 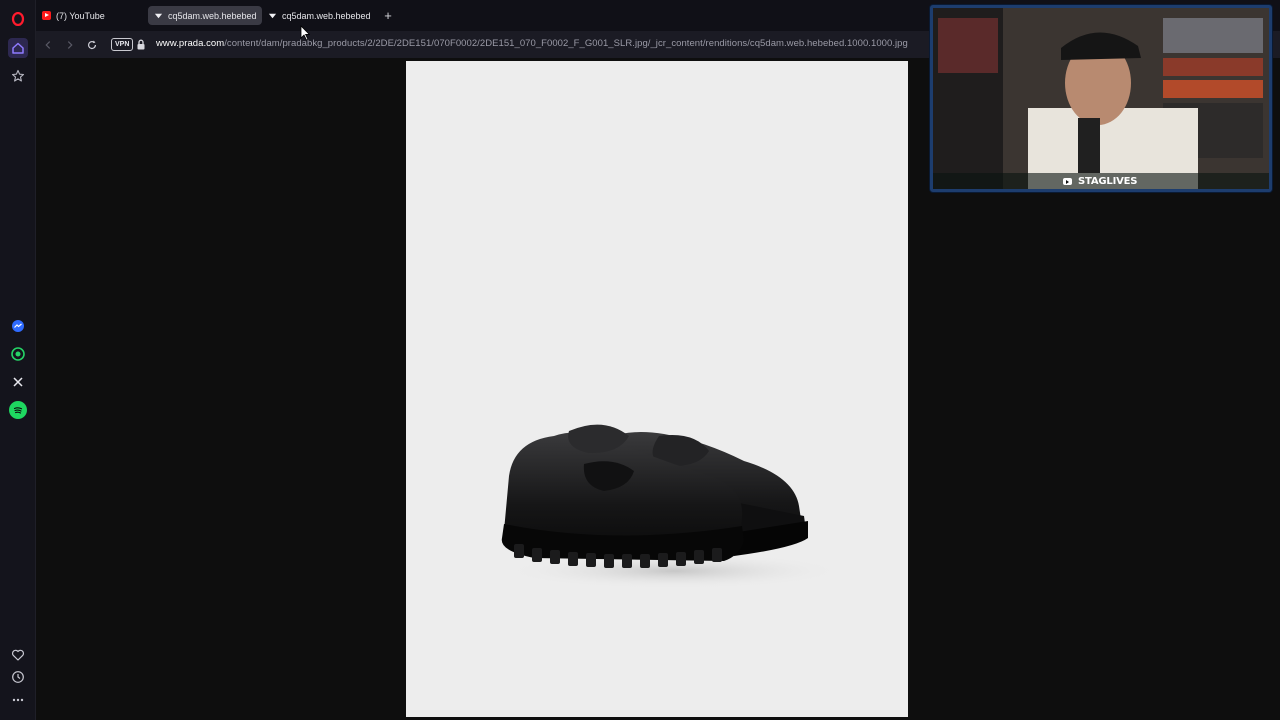 I want to click on streamer-webcam-image, so click(x=1101, y=98).